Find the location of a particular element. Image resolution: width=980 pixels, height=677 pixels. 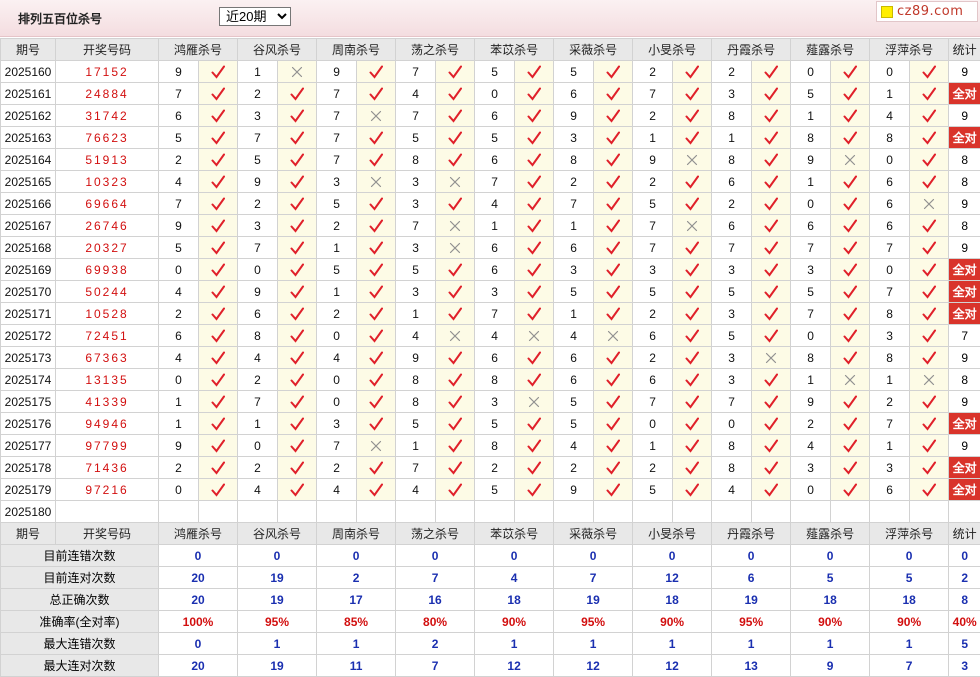

site-logo: cz89.com is located at coordinates (927, 11).